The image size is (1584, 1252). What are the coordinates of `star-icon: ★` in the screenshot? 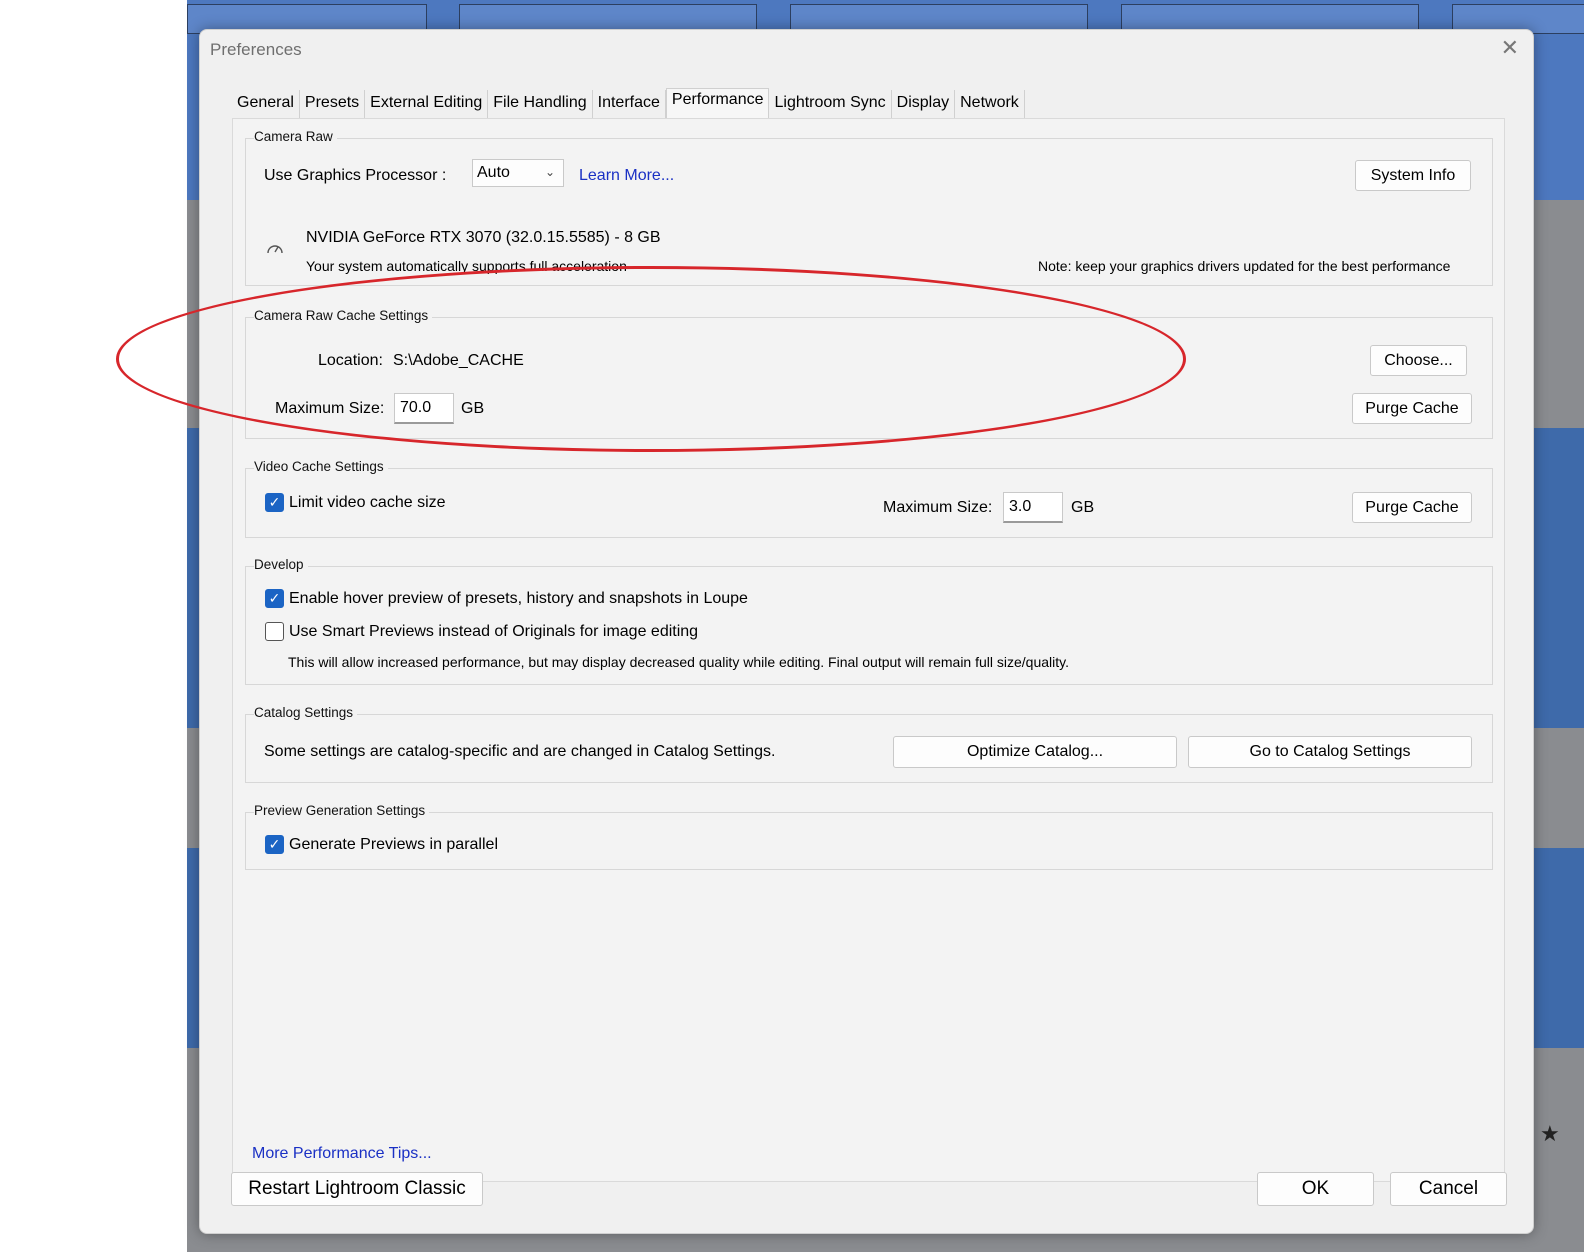 It's located at (1550, 1134).